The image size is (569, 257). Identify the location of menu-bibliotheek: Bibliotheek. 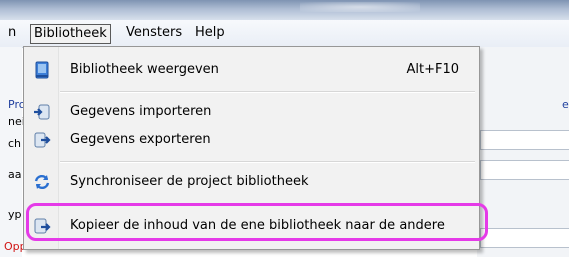
(70, 34).